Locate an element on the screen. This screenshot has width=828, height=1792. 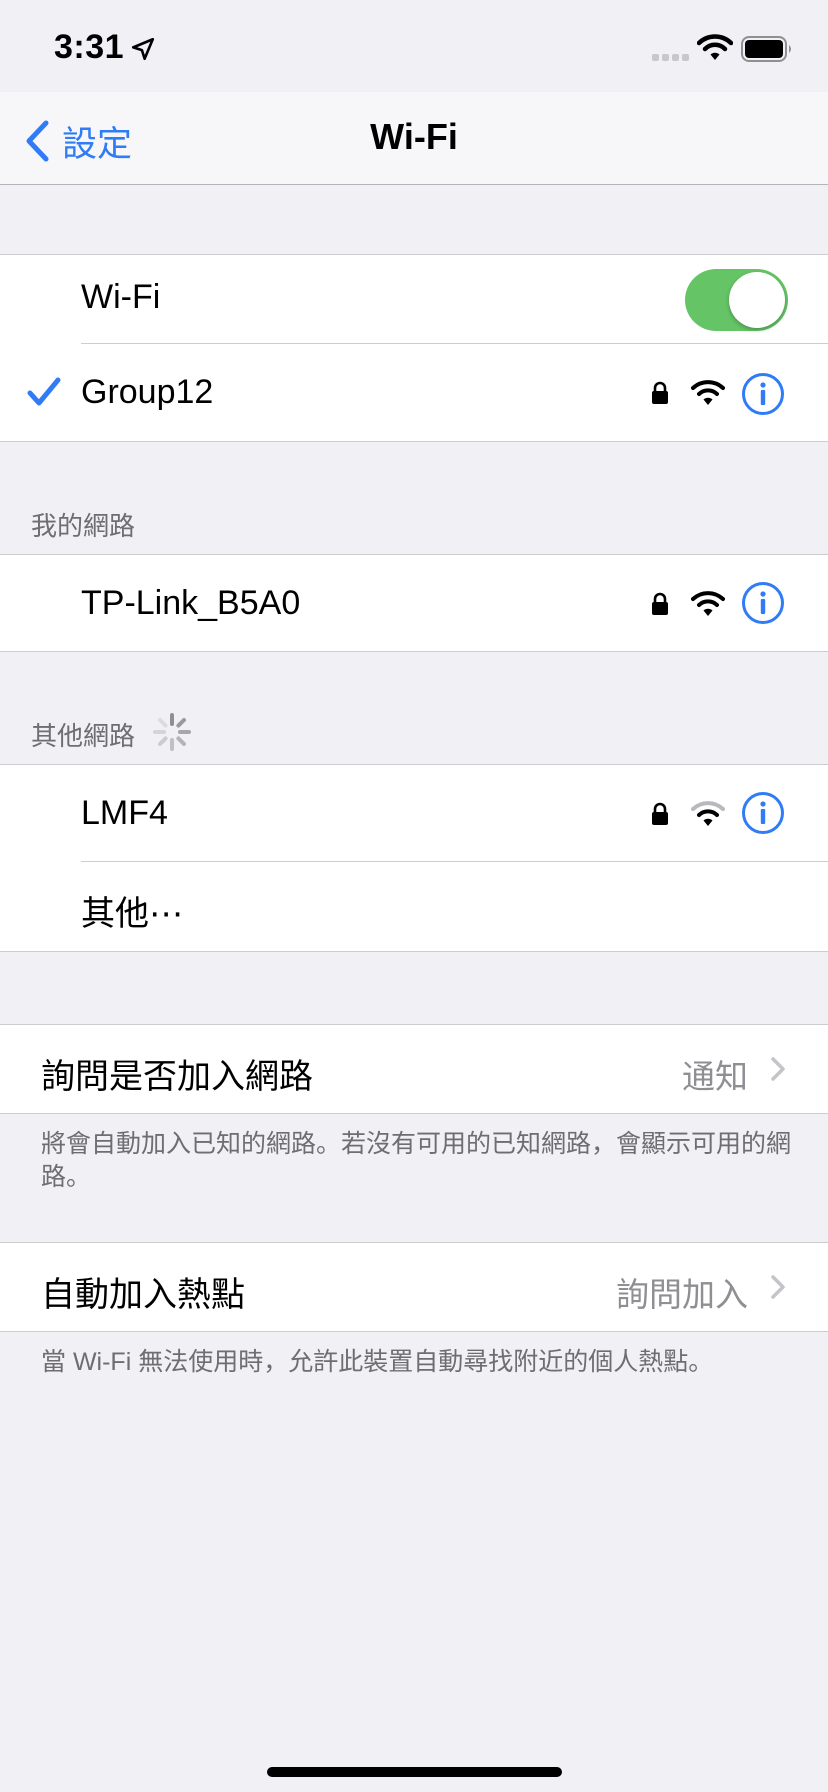
network-row: TP-Link_B5A0 is located at coordinates (414, 603).